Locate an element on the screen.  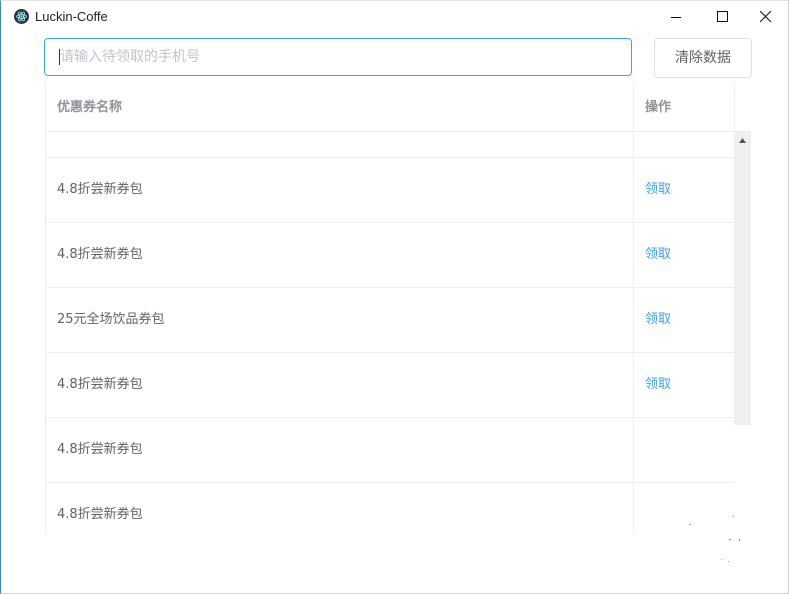
electron-atom-icon is located at coordinates (21, 16).